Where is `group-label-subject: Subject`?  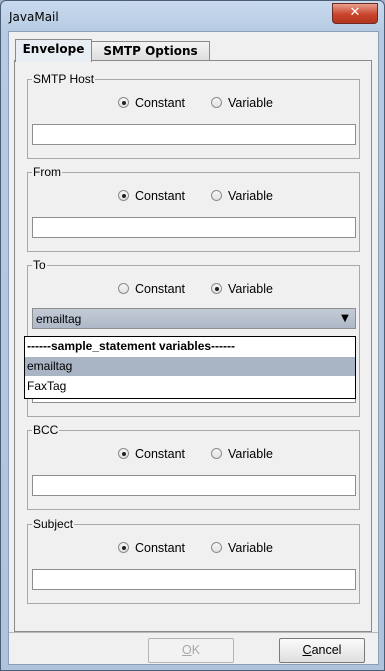
group-label-subject: Subject is located at coordinates (53, 524).